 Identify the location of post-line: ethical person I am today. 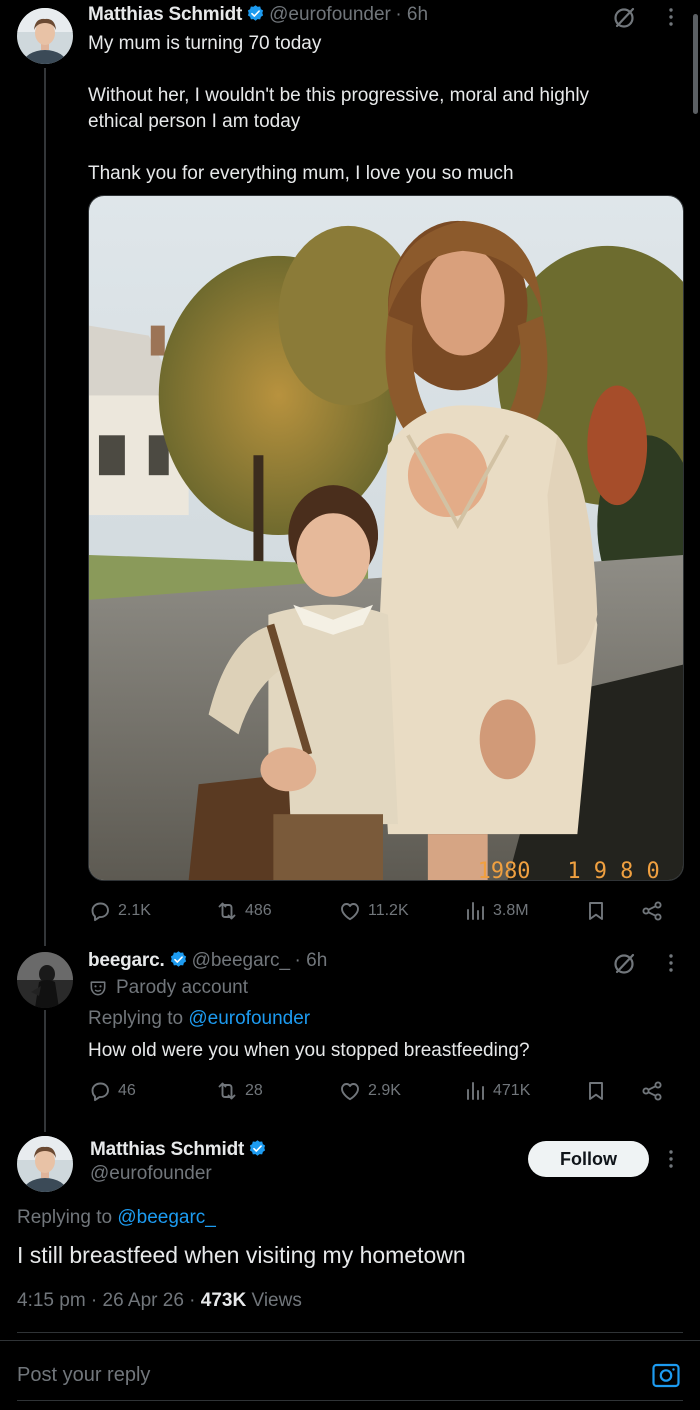
(194, 121).